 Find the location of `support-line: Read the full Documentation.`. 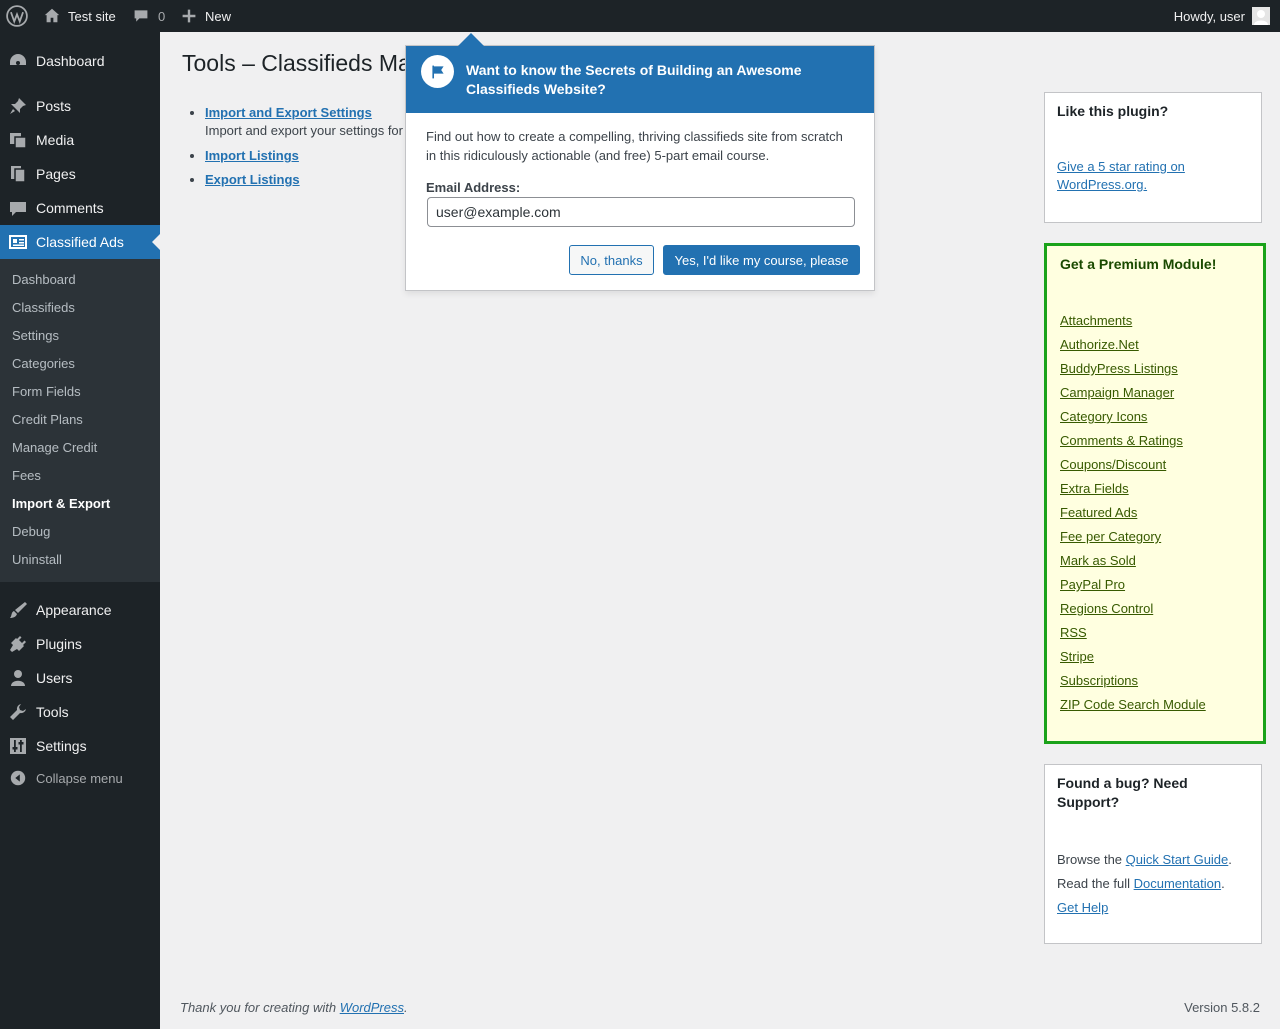

support-line: Read the full Documentation. is located at coordinates (1141, 883).